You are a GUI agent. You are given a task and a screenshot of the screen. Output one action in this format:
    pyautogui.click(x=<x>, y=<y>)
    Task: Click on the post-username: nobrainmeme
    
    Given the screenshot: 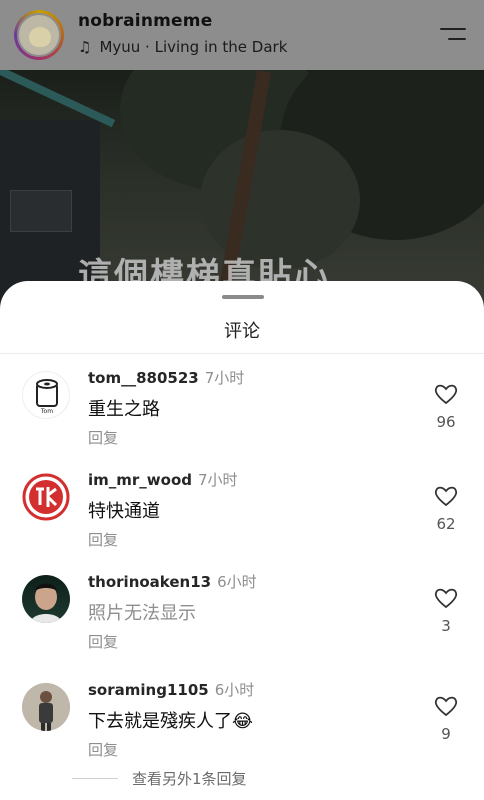 What is the action you would take?
    pyautogui.click(x=145, y=21)
    